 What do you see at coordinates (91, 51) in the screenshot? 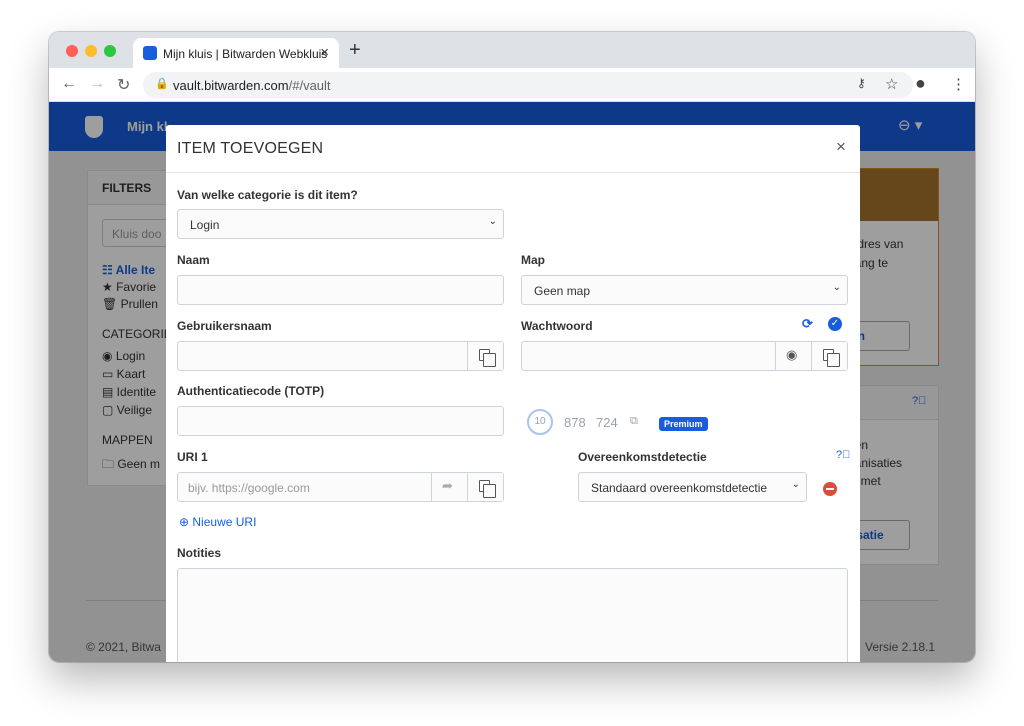
I see `minimize-window-button` at bounding box center [91, 51].